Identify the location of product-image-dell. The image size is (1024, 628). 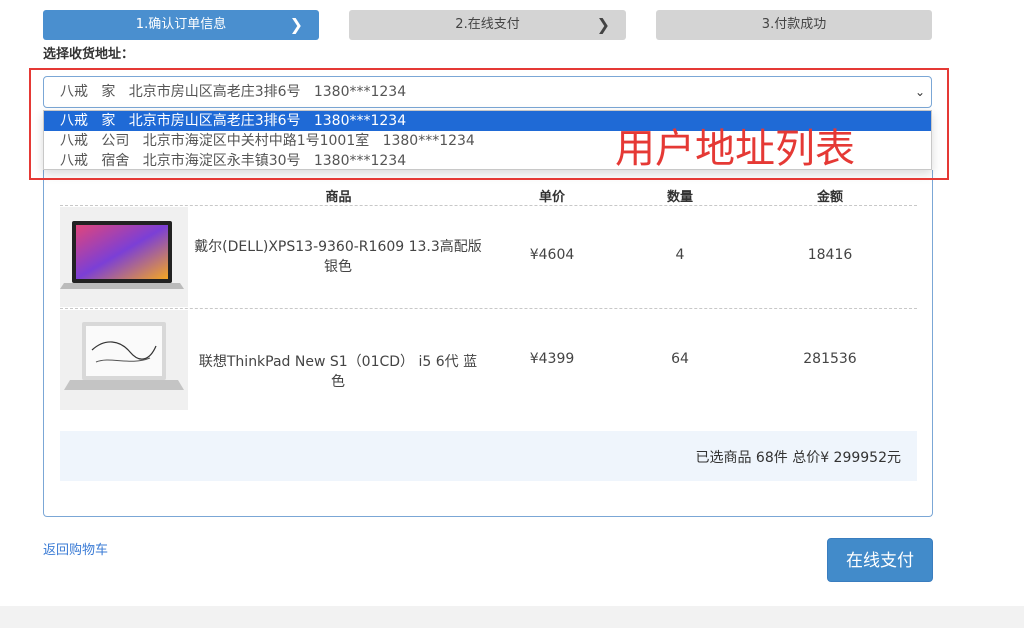
(124, 257).